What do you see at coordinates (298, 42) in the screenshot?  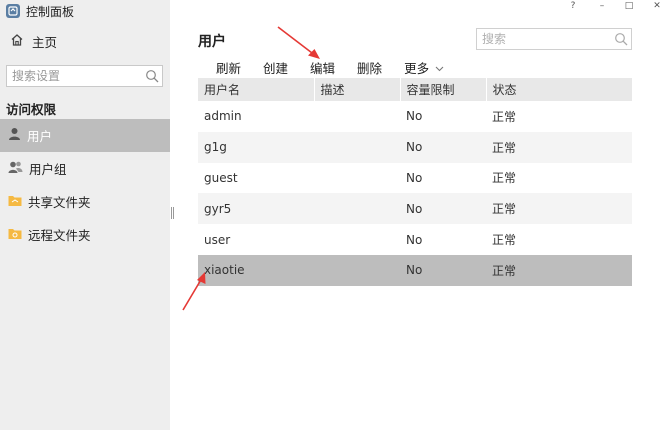 I see `annotation-arrow-edit` at bounding box center [298, 42].